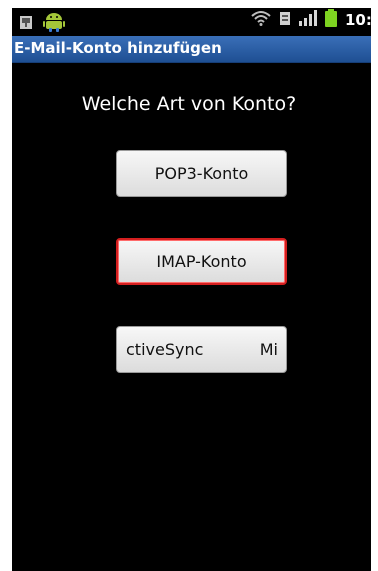 The width and height of the screenshot is (378, 571). I want to click on status-right-icons: 10:1, so click(311, 20).